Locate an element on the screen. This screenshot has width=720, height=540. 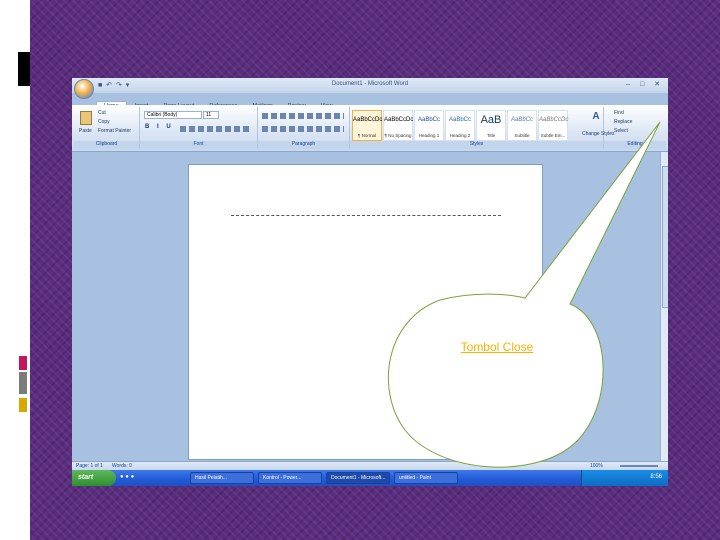
style-sample: AaB is located at coordinates (491, 120).